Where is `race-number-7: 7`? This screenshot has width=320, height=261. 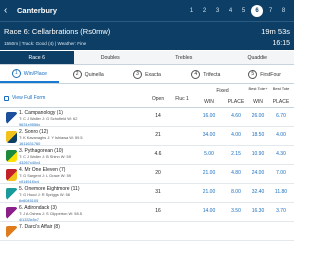
race-number-7: 7 is located at coordinates (270, 11).